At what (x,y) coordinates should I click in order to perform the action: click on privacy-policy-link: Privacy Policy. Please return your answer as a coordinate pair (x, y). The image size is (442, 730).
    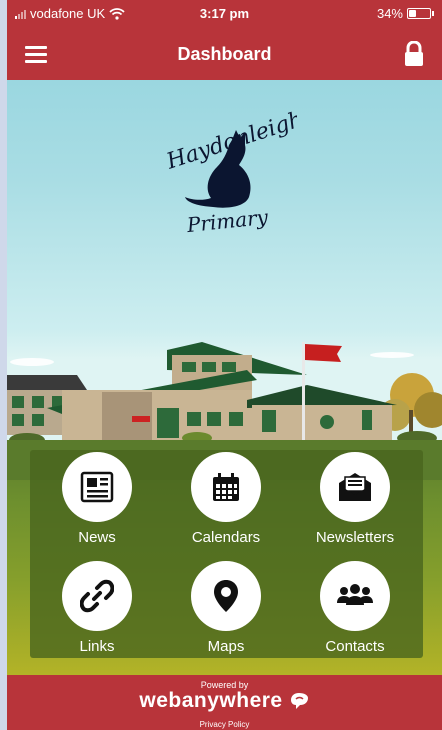
    Looking at the image, I should click on (224, 724).